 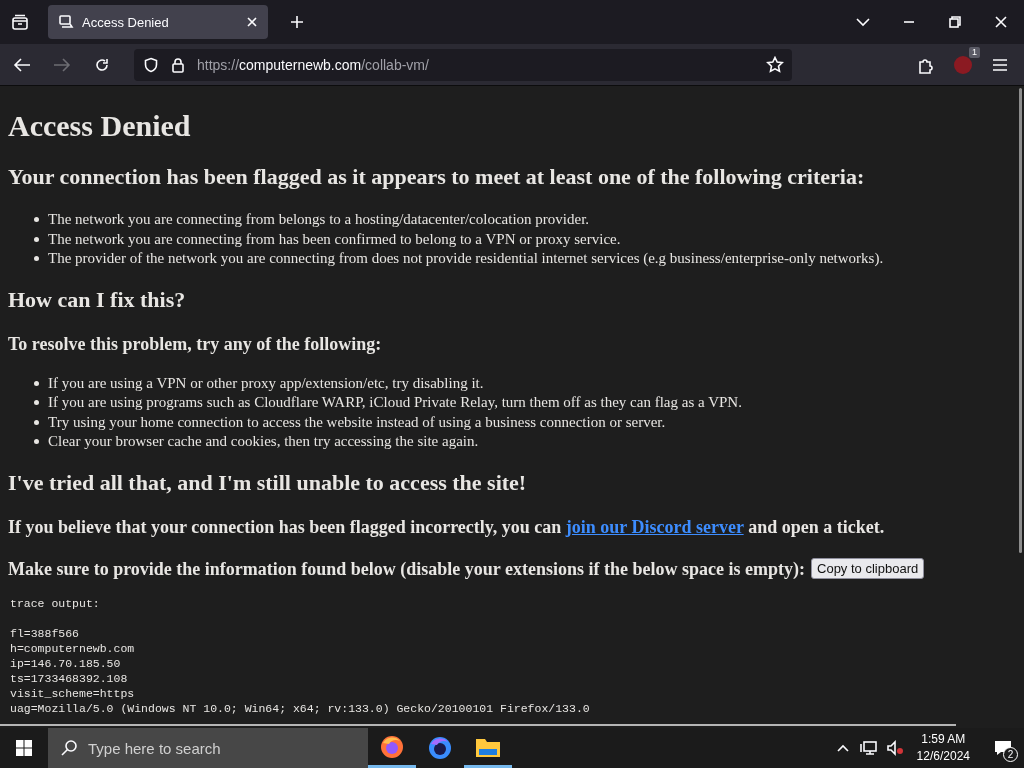 What do you see at coordinates (868, 568) in the screenshot?
I see `copy-button: Copy to clipboard` at bounding box center [868, 568].